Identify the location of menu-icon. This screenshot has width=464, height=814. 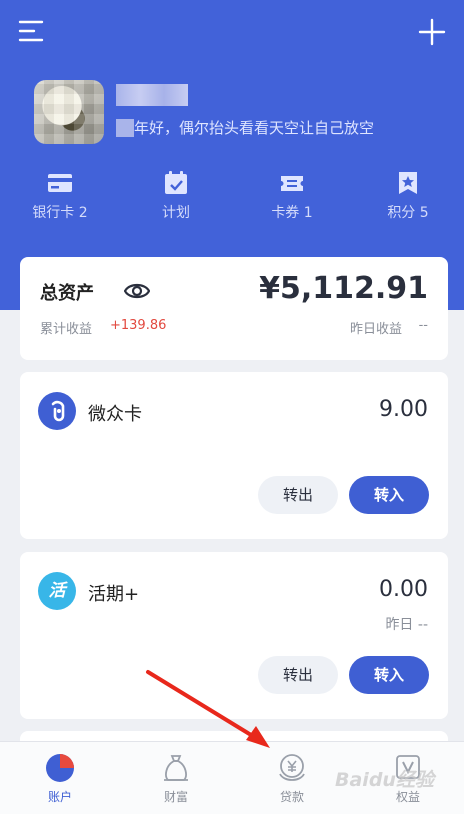
(31, 31).